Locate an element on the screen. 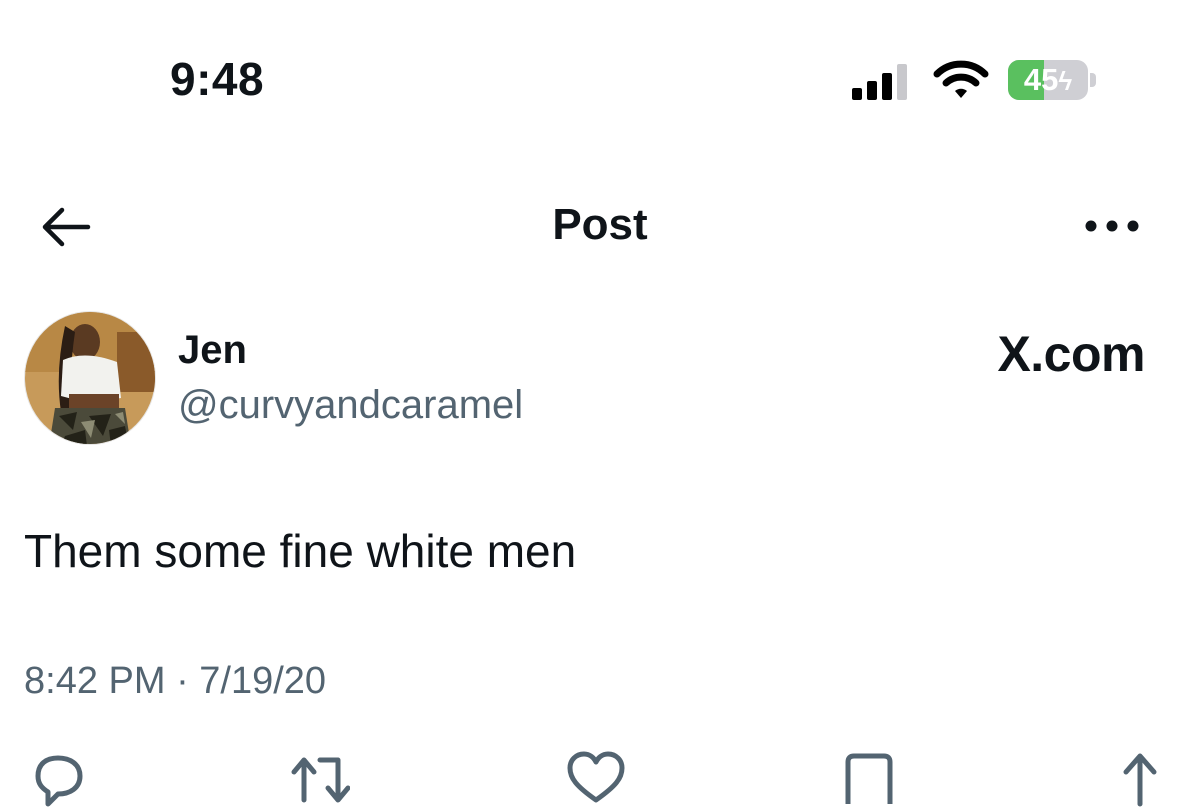  reply-icon is located at coordinates (58, 778).